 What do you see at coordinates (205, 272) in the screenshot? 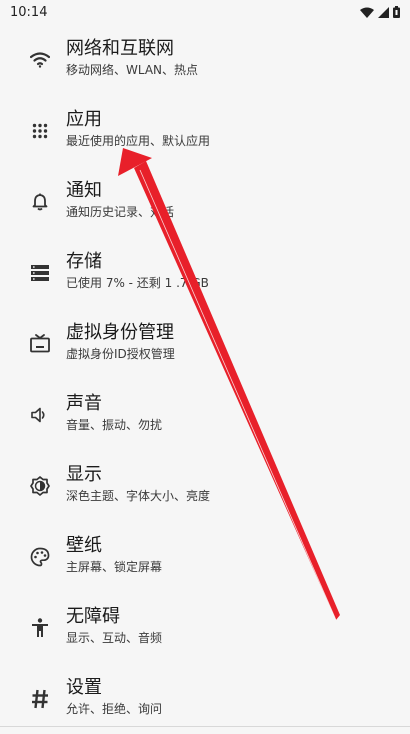
I see `settings-item-storage: 存储 已使用 7% - 还剩 1 .7 GB` at bounding box center [205, 272].